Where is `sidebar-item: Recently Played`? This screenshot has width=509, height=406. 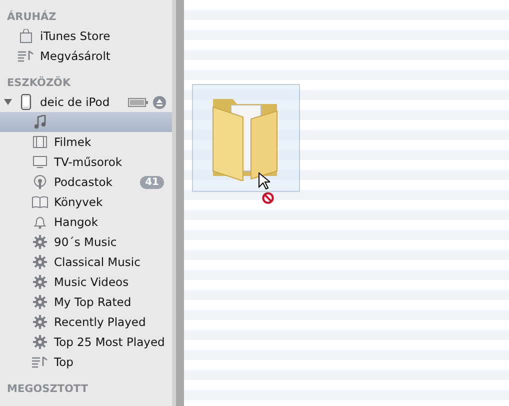 sidebar-item: Recently Played is located at coordinates (86, 322).